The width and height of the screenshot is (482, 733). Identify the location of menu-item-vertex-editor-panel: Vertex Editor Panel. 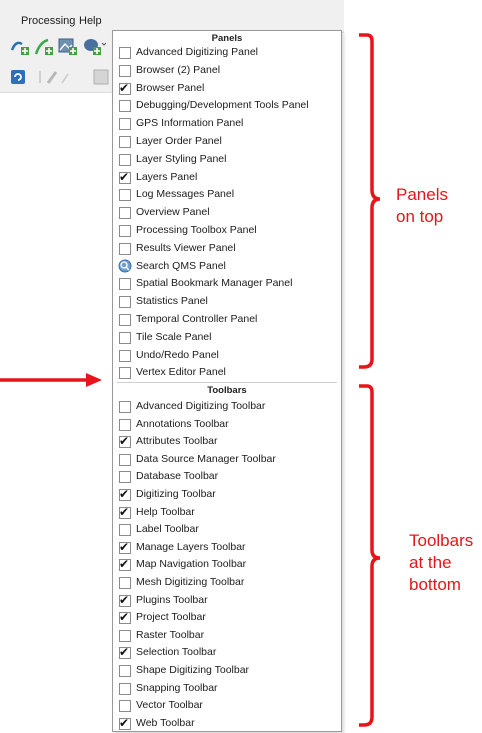
(227, 373).